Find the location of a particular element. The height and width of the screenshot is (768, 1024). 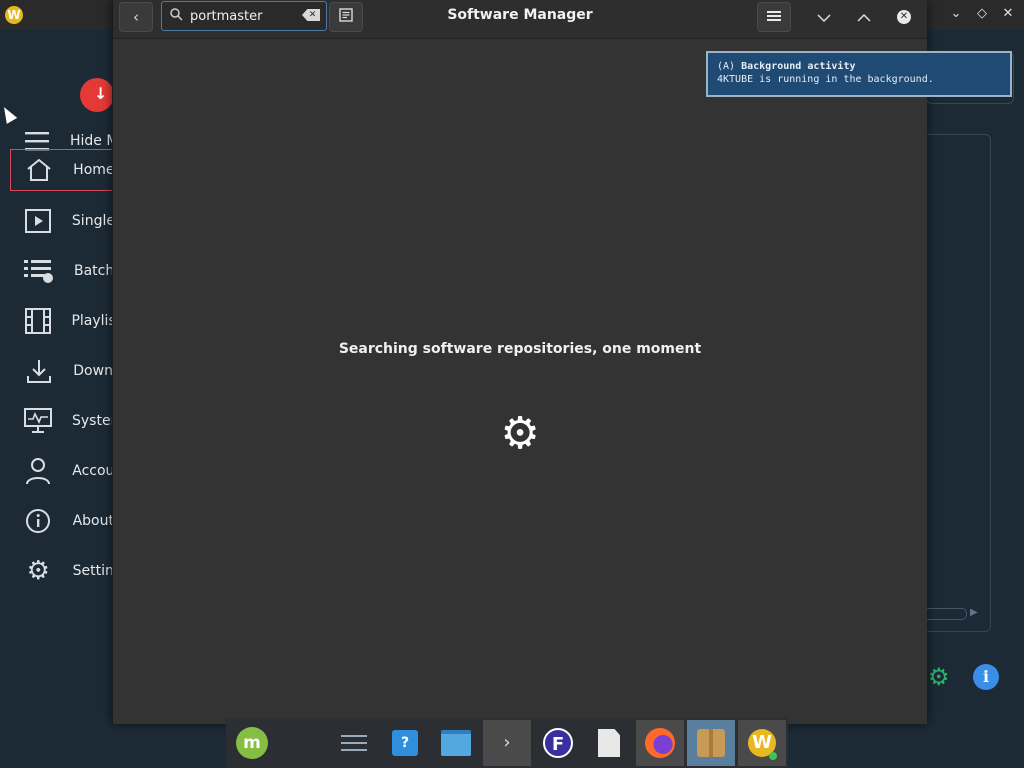

list-icon is located at coordinates (39, 271).